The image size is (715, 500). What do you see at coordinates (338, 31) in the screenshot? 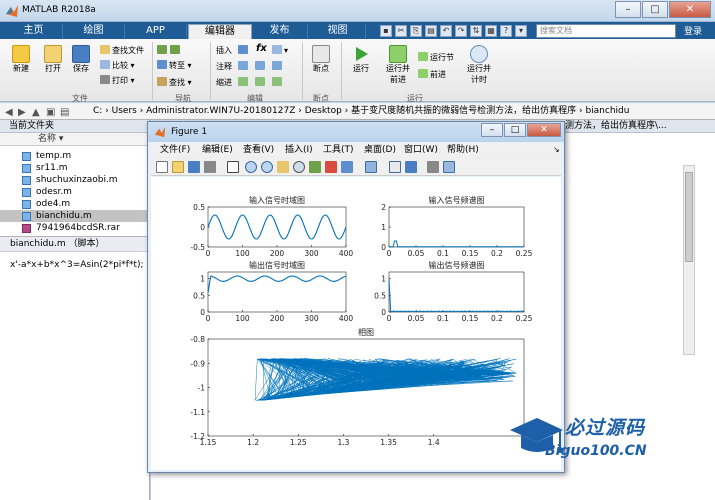
I see `tab-view: 视图` at bounding box center [338, 31].